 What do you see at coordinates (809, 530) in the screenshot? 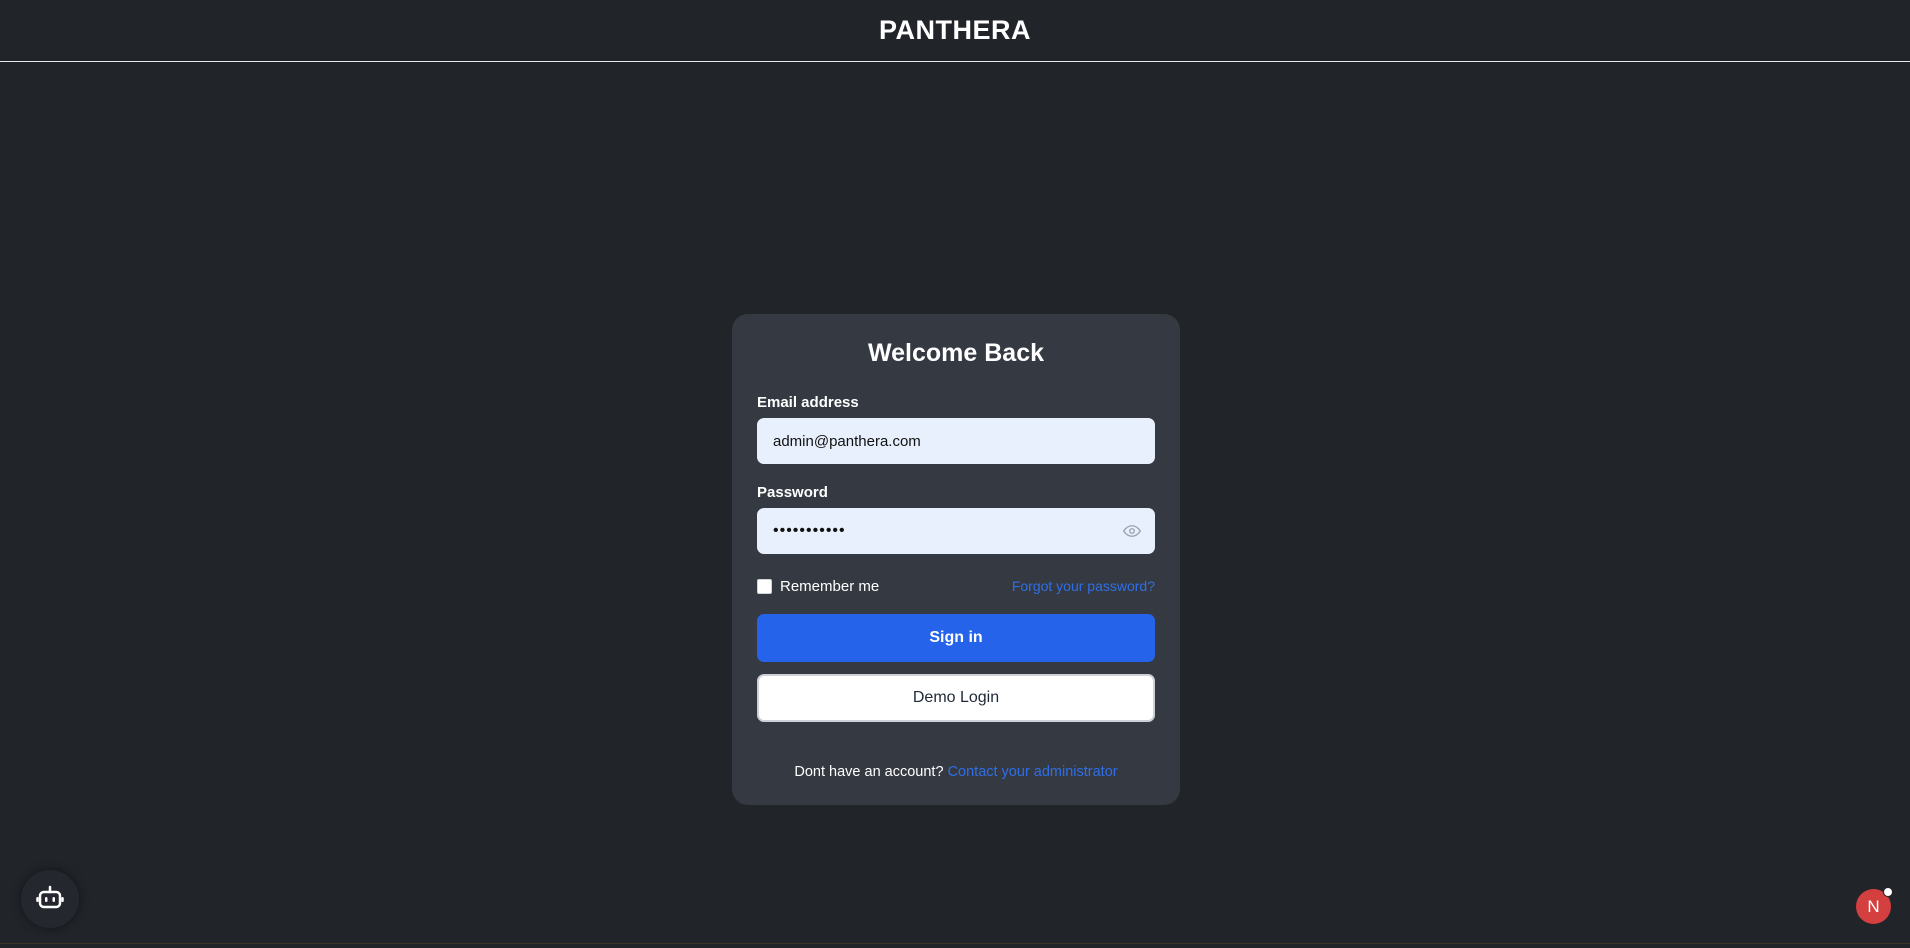
I see `password-value: •••••••••••` at bounding box center [809, 530].